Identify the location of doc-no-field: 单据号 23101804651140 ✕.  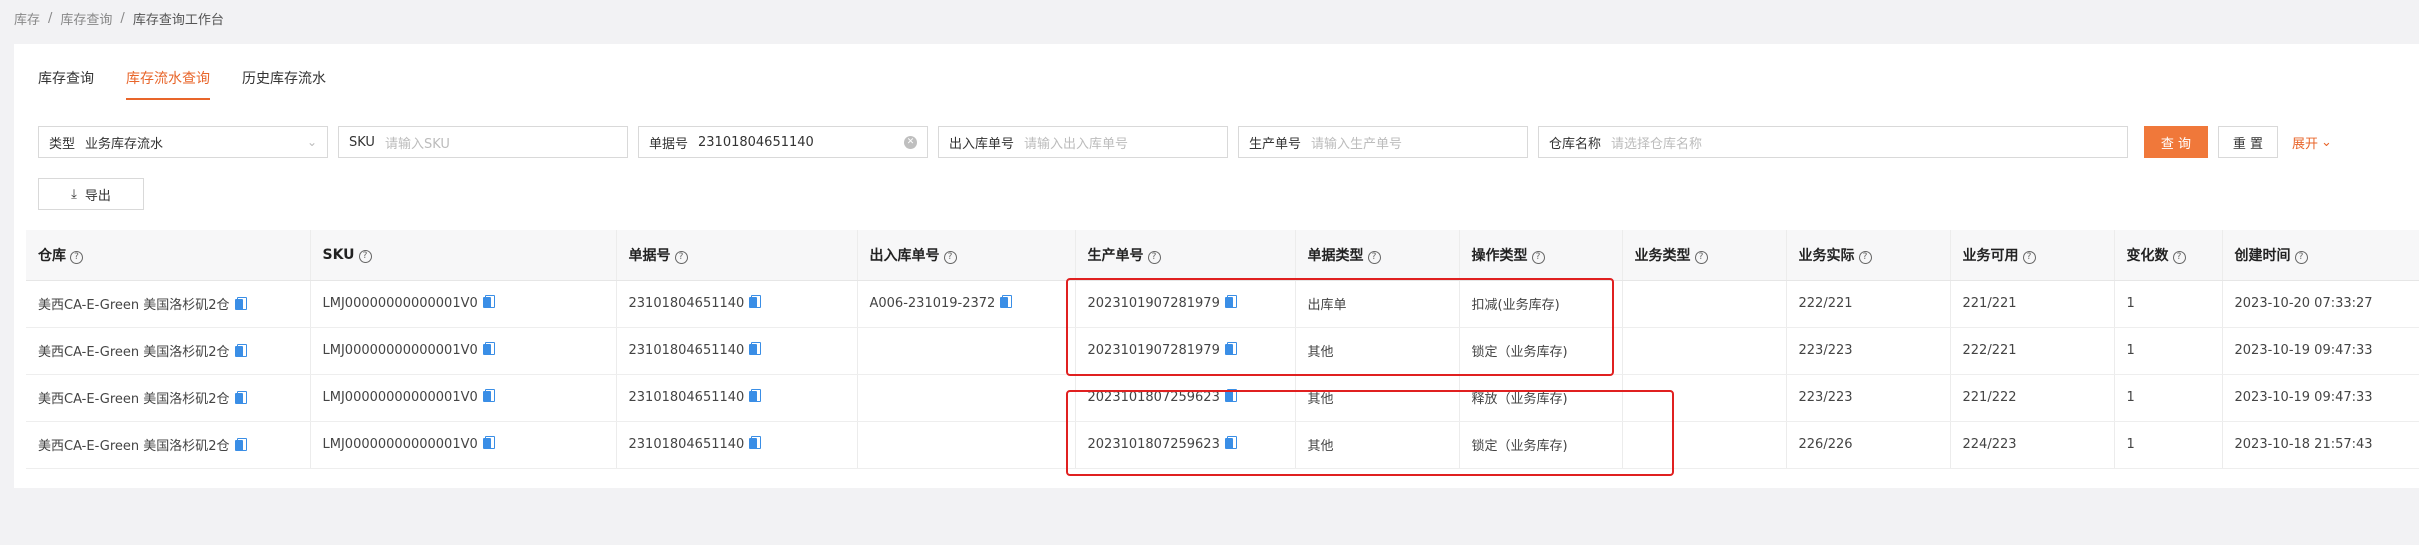
(783, 142).